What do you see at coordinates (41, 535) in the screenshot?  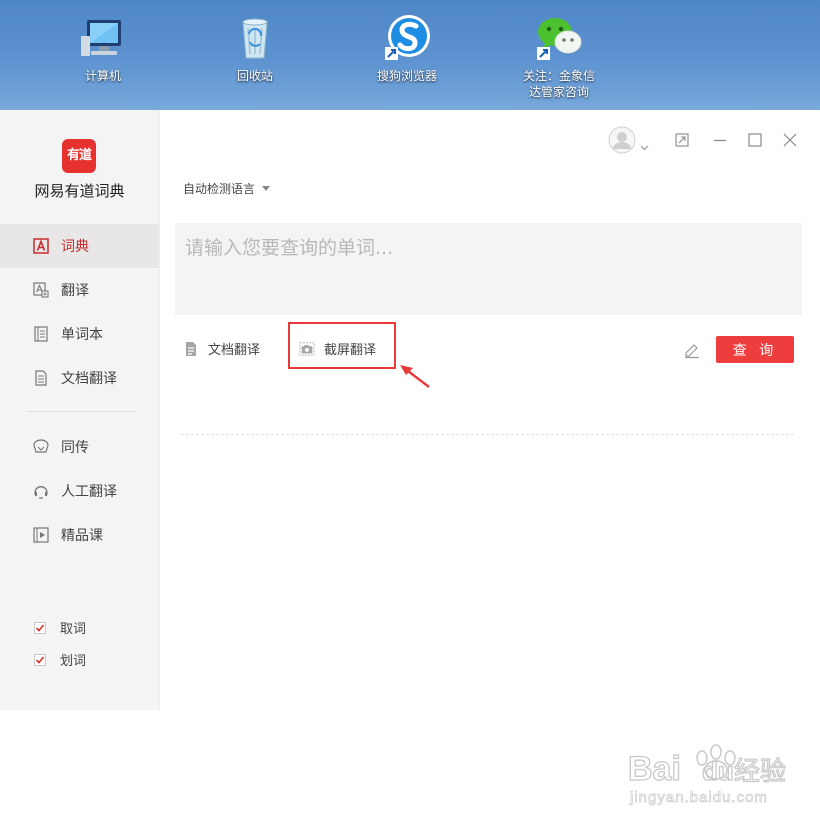 I see `course-icon` at bounding box center [41, 535].